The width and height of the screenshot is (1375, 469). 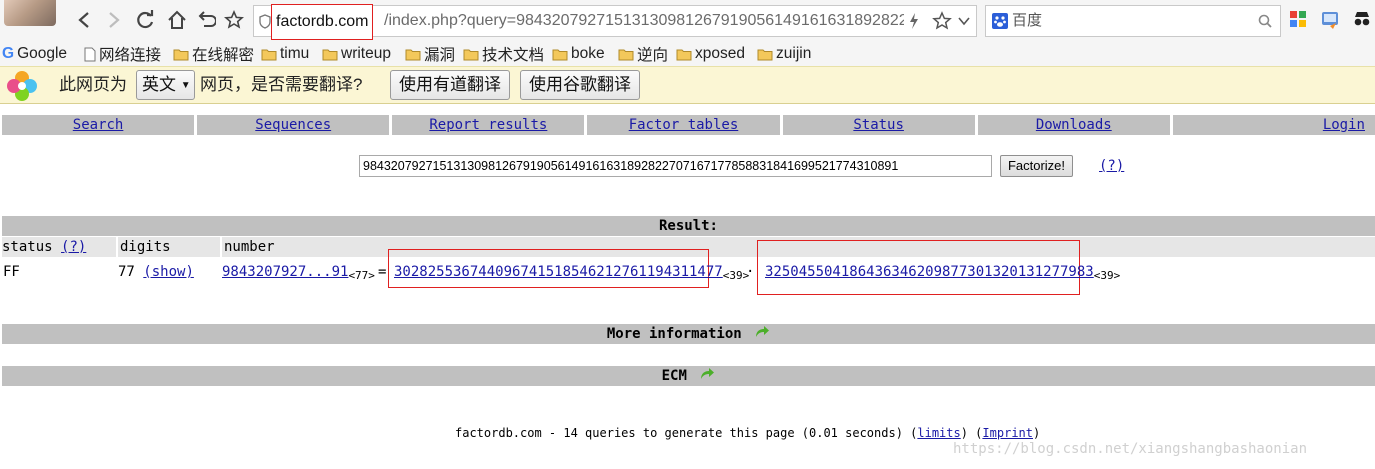 I want to click on bookmark-folder-docs: 技术文档, so click(x=503, y=54).